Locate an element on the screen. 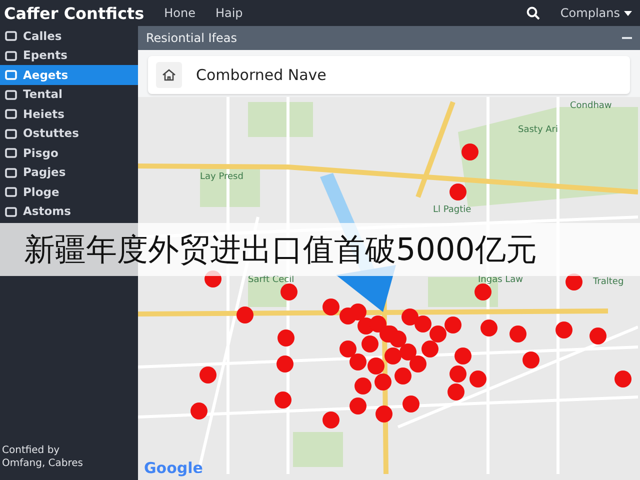  panel-title: Resiontial Ifeas is located at coordinates (192, 38).